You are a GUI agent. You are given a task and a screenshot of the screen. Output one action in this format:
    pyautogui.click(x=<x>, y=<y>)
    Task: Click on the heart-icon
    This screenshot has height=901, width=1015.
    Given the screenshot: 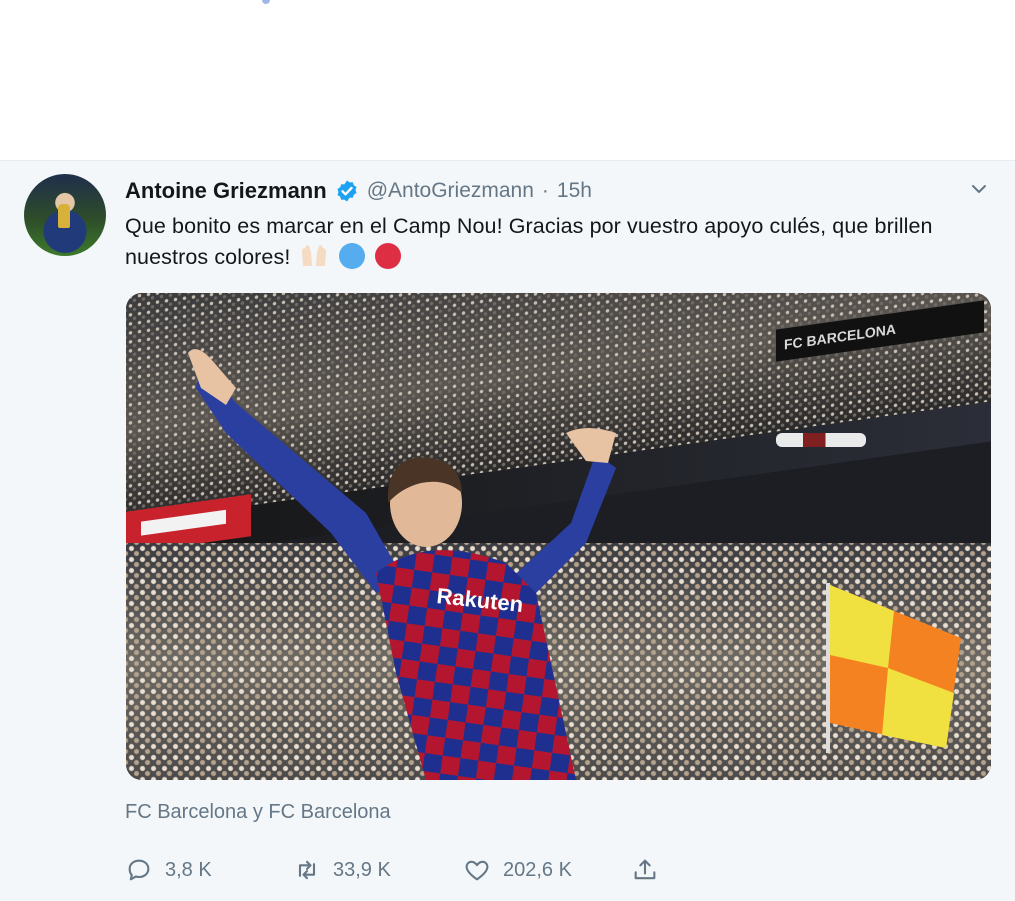 What is the action you would take?
    pyautogui.click(x=477, y=870)
    